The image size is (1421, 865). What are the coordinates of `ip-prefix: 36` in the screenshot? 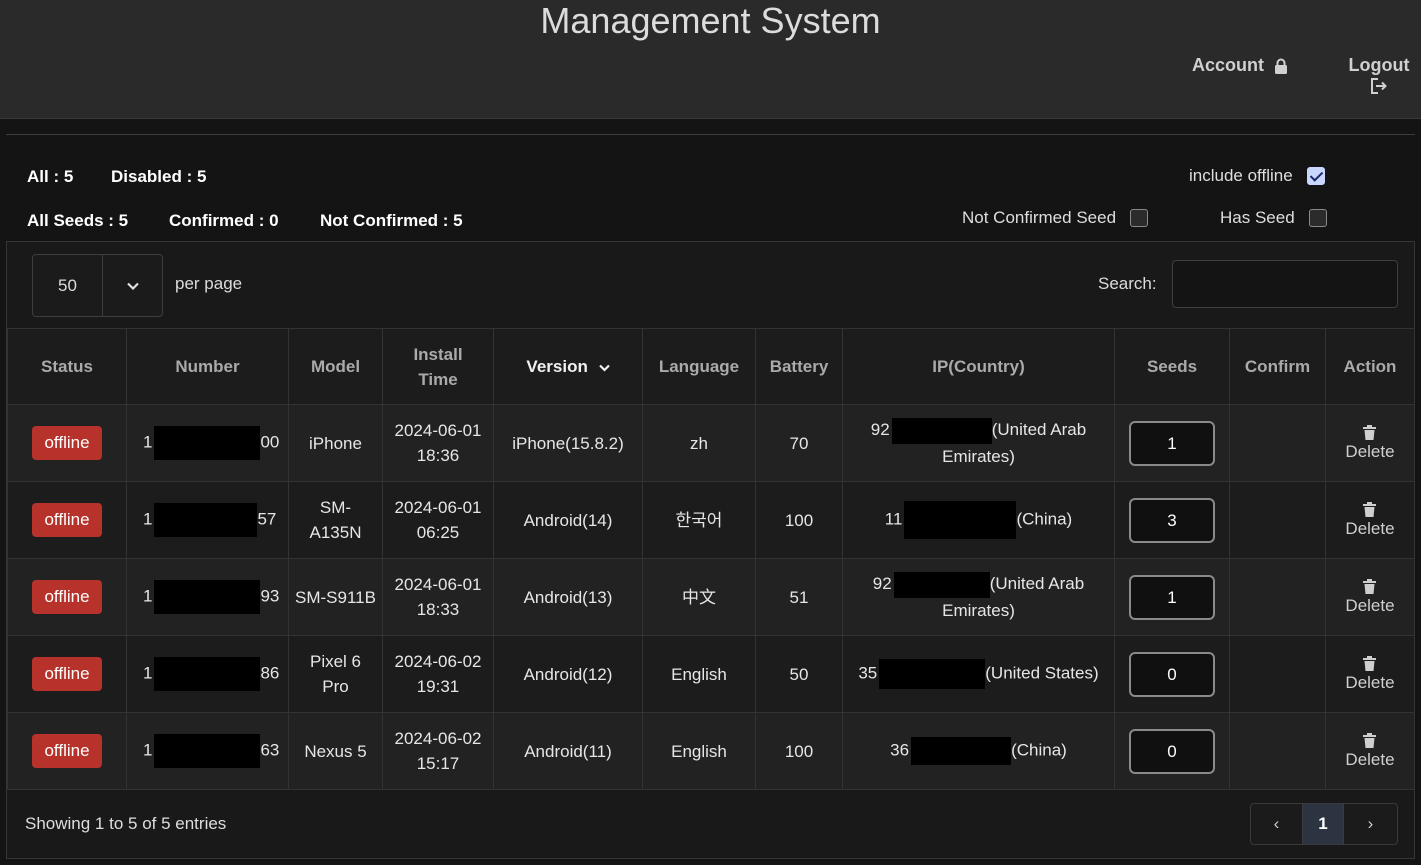 It's located at (900, 750).